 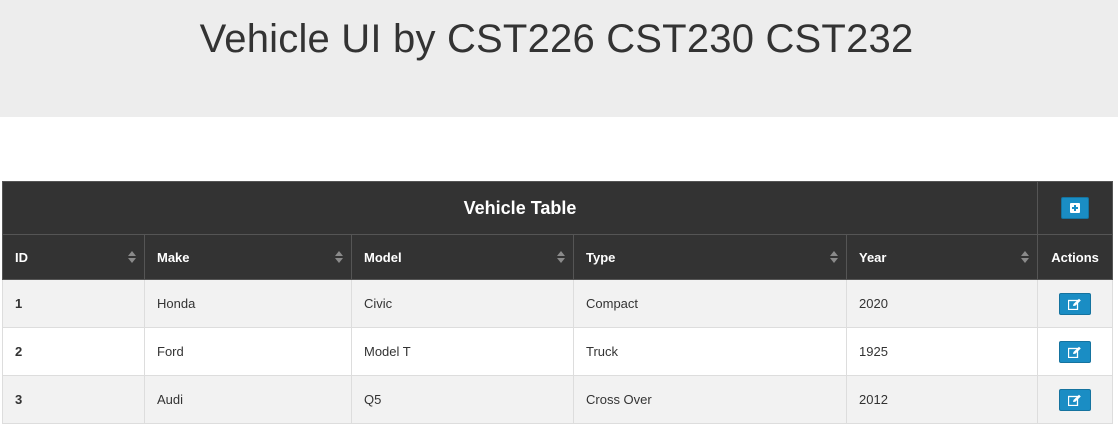 I want to click on cell-type: Truck, so click(x=710, y=351).